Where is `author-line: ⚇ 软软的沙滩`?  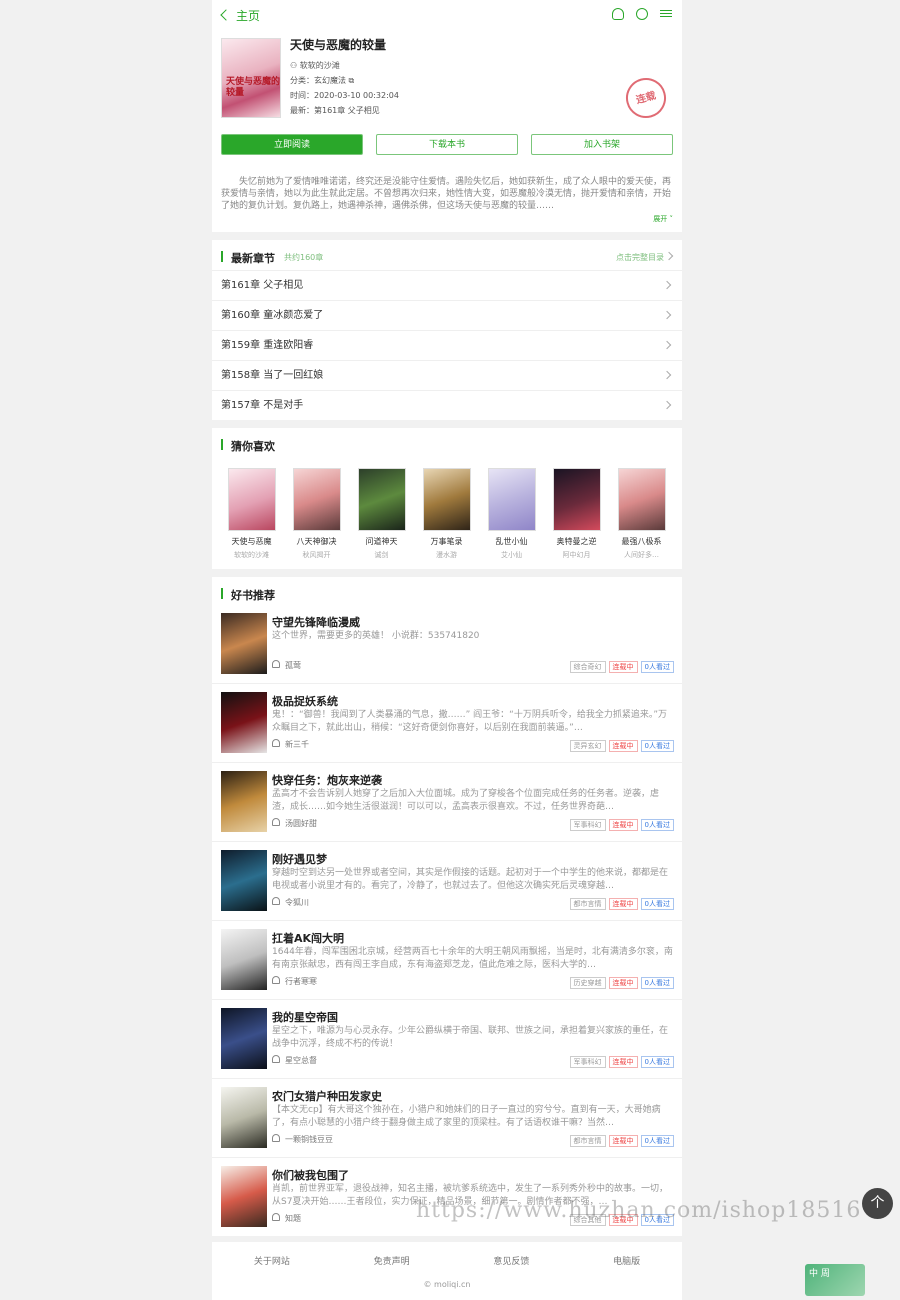
author-line: ⚇ 软软的沙滩 is located at coordinates (344, 65).